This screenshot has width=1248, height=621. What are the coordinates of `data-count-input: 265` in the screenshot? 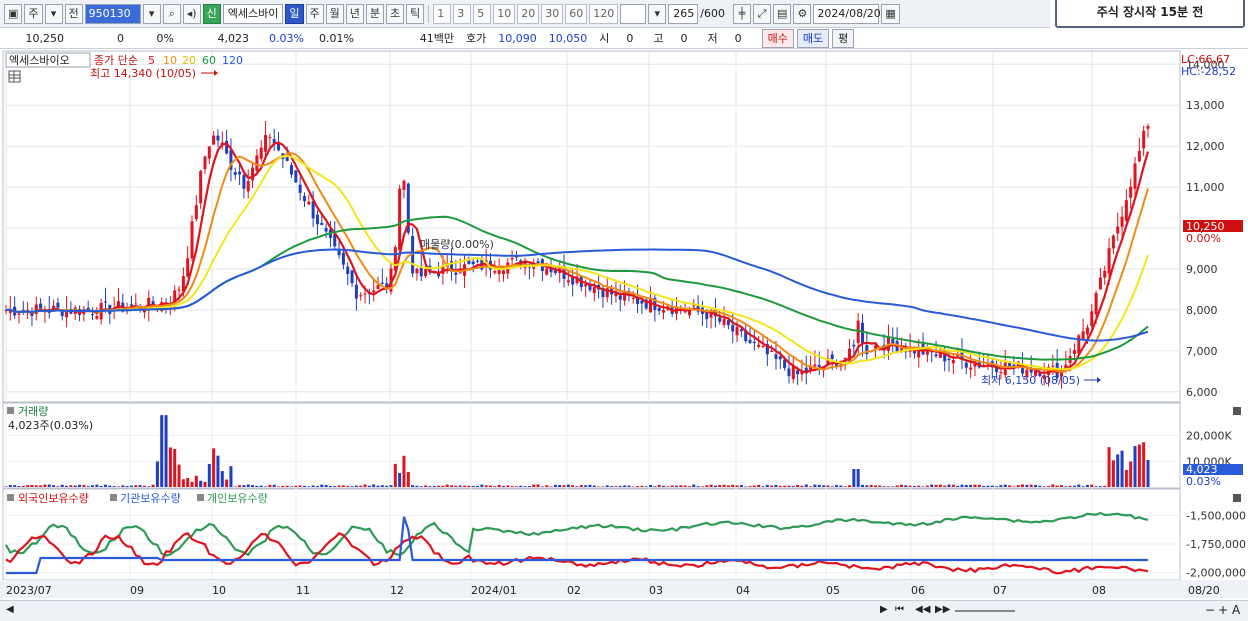 It's located at (683, 13).